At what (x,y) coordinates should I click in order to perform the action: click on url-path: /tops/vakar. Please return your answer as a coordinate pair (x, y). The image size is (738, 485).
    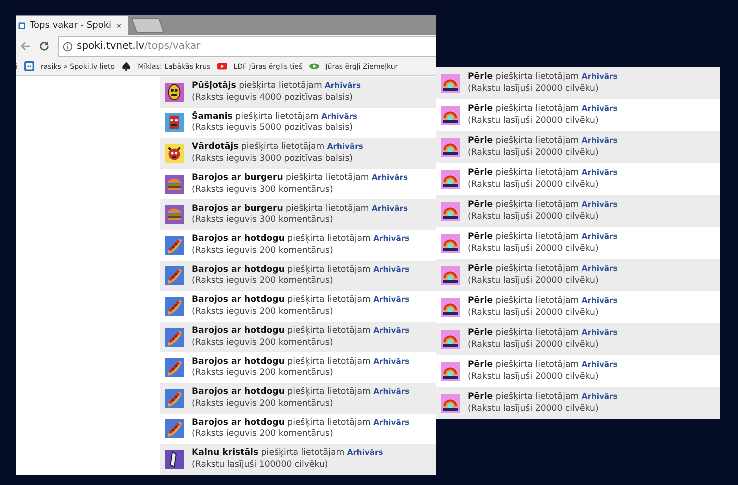
    Looking at the image, I should click on (172, 46).